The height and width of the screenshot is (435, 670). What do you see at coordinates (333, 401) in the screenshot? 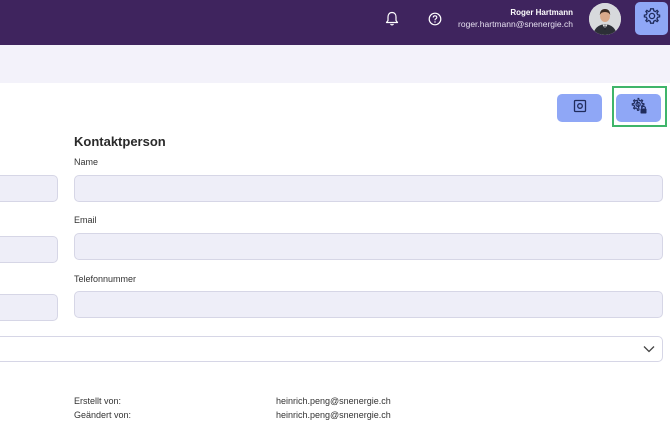
I see `created-by-value: heinrich.peng@snenergie.ch` at bounding box center [333, 401].